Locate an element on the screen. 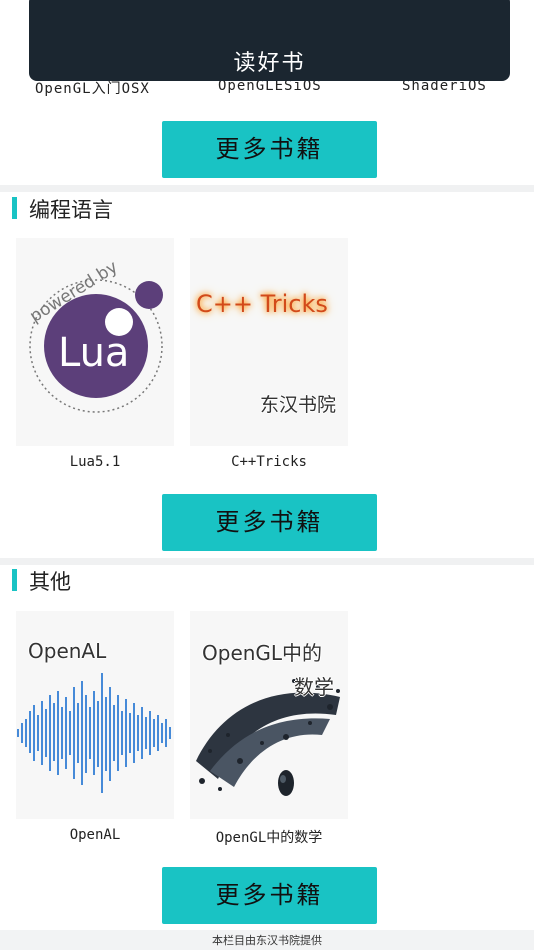 Image resolution: width=534 pixels, height=950 pixels. cover-text: 东汉书院 is located at coordinates (298, 405).